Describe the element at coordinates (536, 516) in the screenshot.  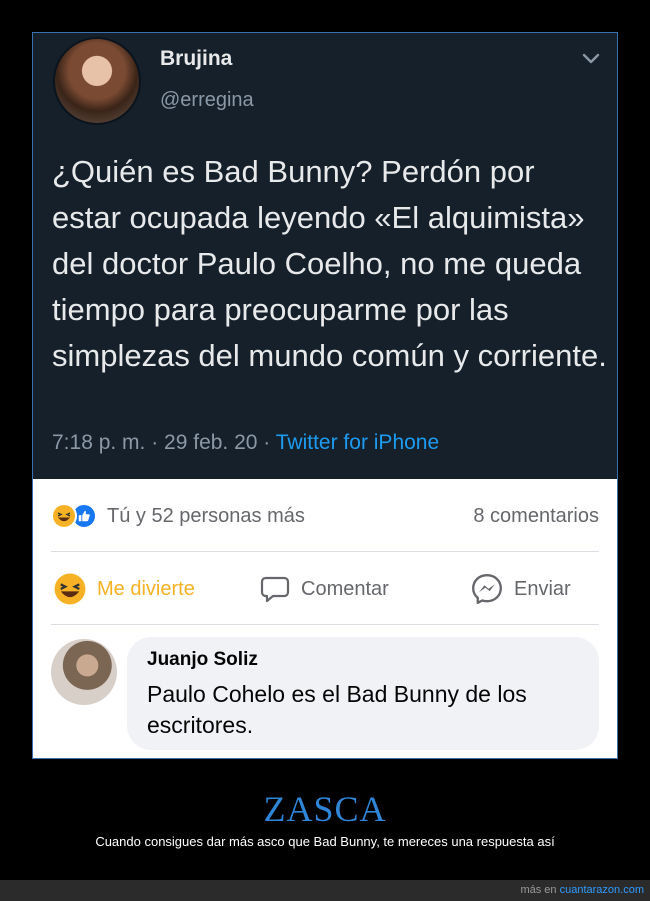
I see `comments-count: 8 comentarios` at that location.